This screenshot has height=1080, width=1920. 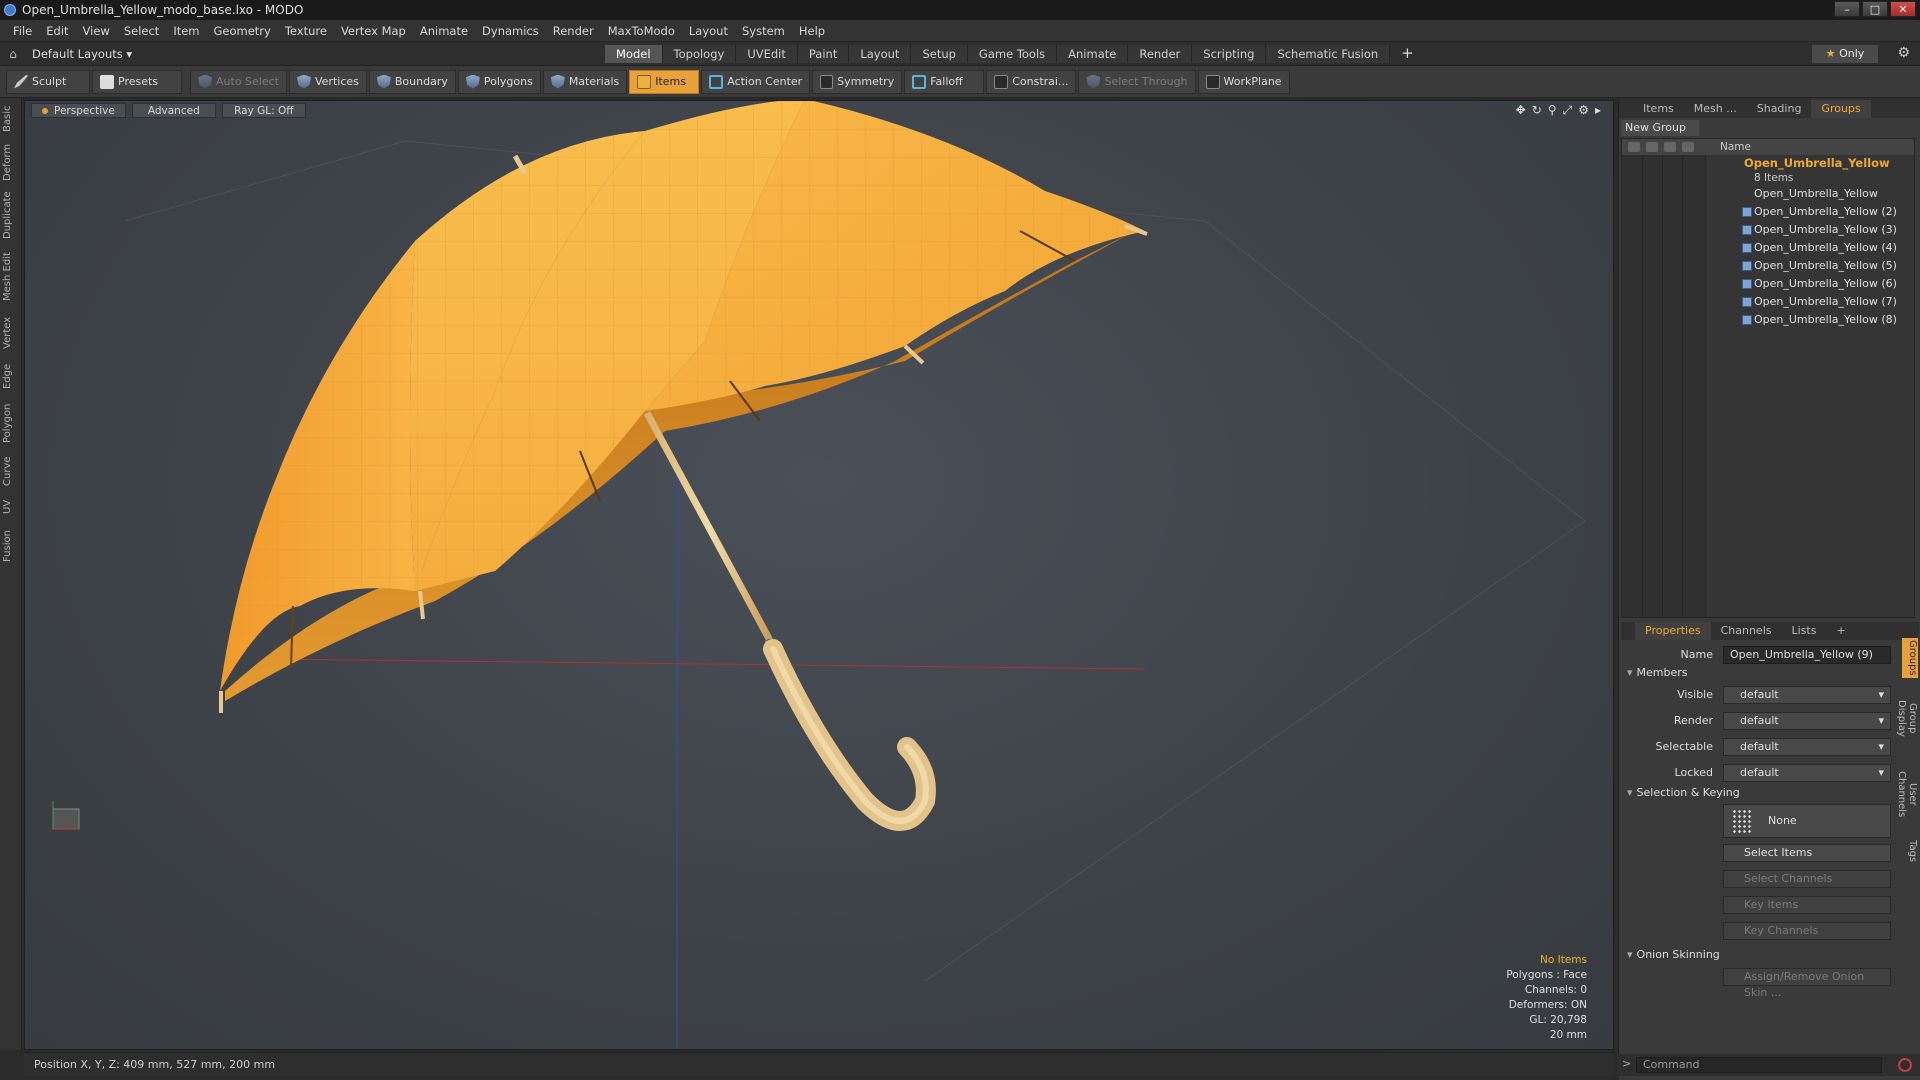 I want to click on list-item: Open_Umbrella_Yellow (7), so click(x=1768, y=302).